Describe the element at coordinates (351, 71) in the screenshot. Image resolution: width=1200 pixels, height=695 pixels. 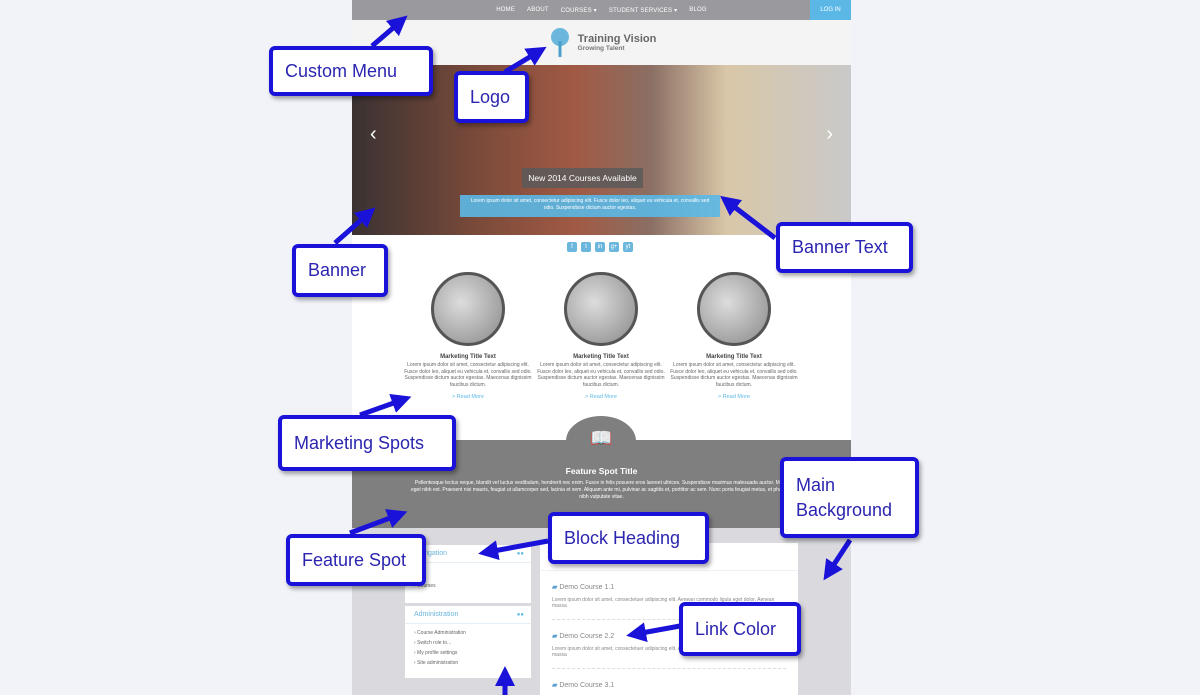
I see `callout-custom-menu: Custom Menu` at that location.